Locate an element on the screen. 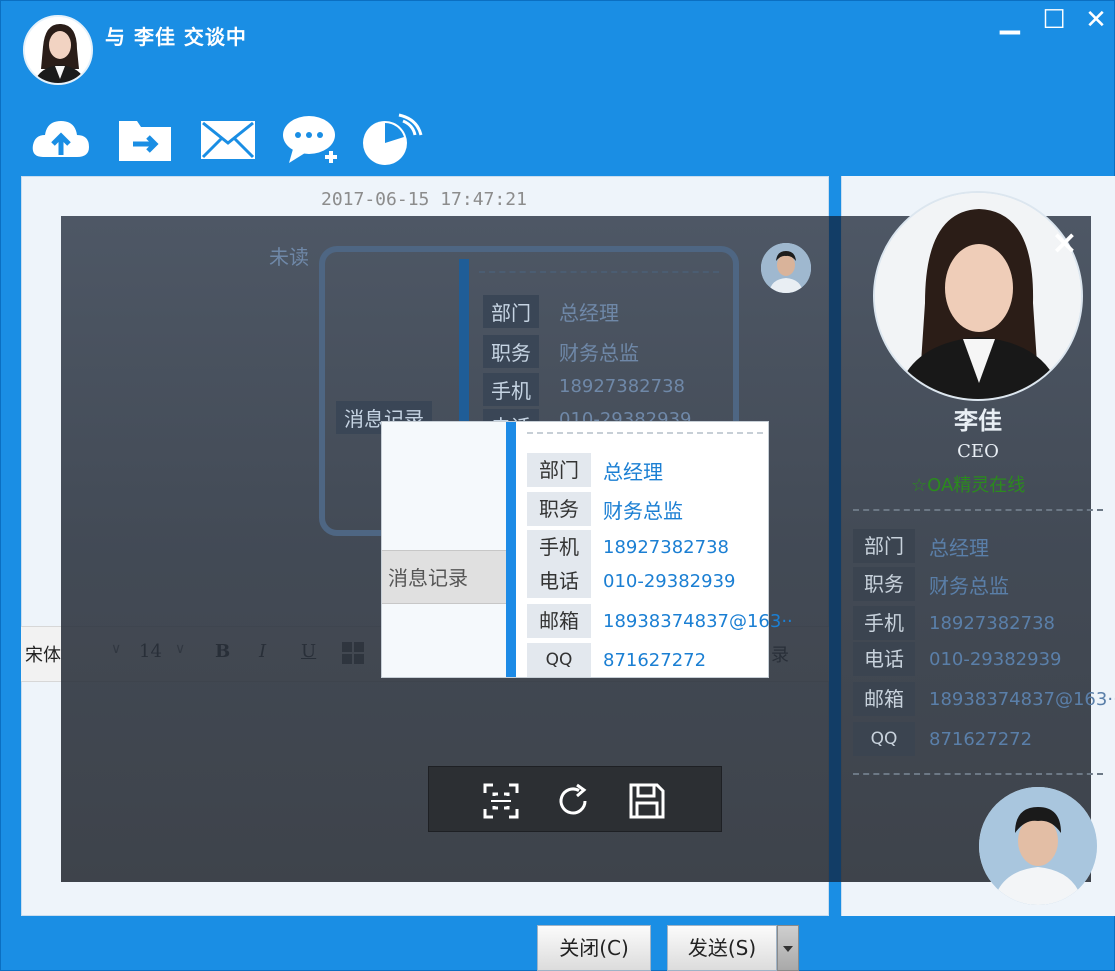  info-row-department: 部门 总经理 is located at coordinates (595, 470).